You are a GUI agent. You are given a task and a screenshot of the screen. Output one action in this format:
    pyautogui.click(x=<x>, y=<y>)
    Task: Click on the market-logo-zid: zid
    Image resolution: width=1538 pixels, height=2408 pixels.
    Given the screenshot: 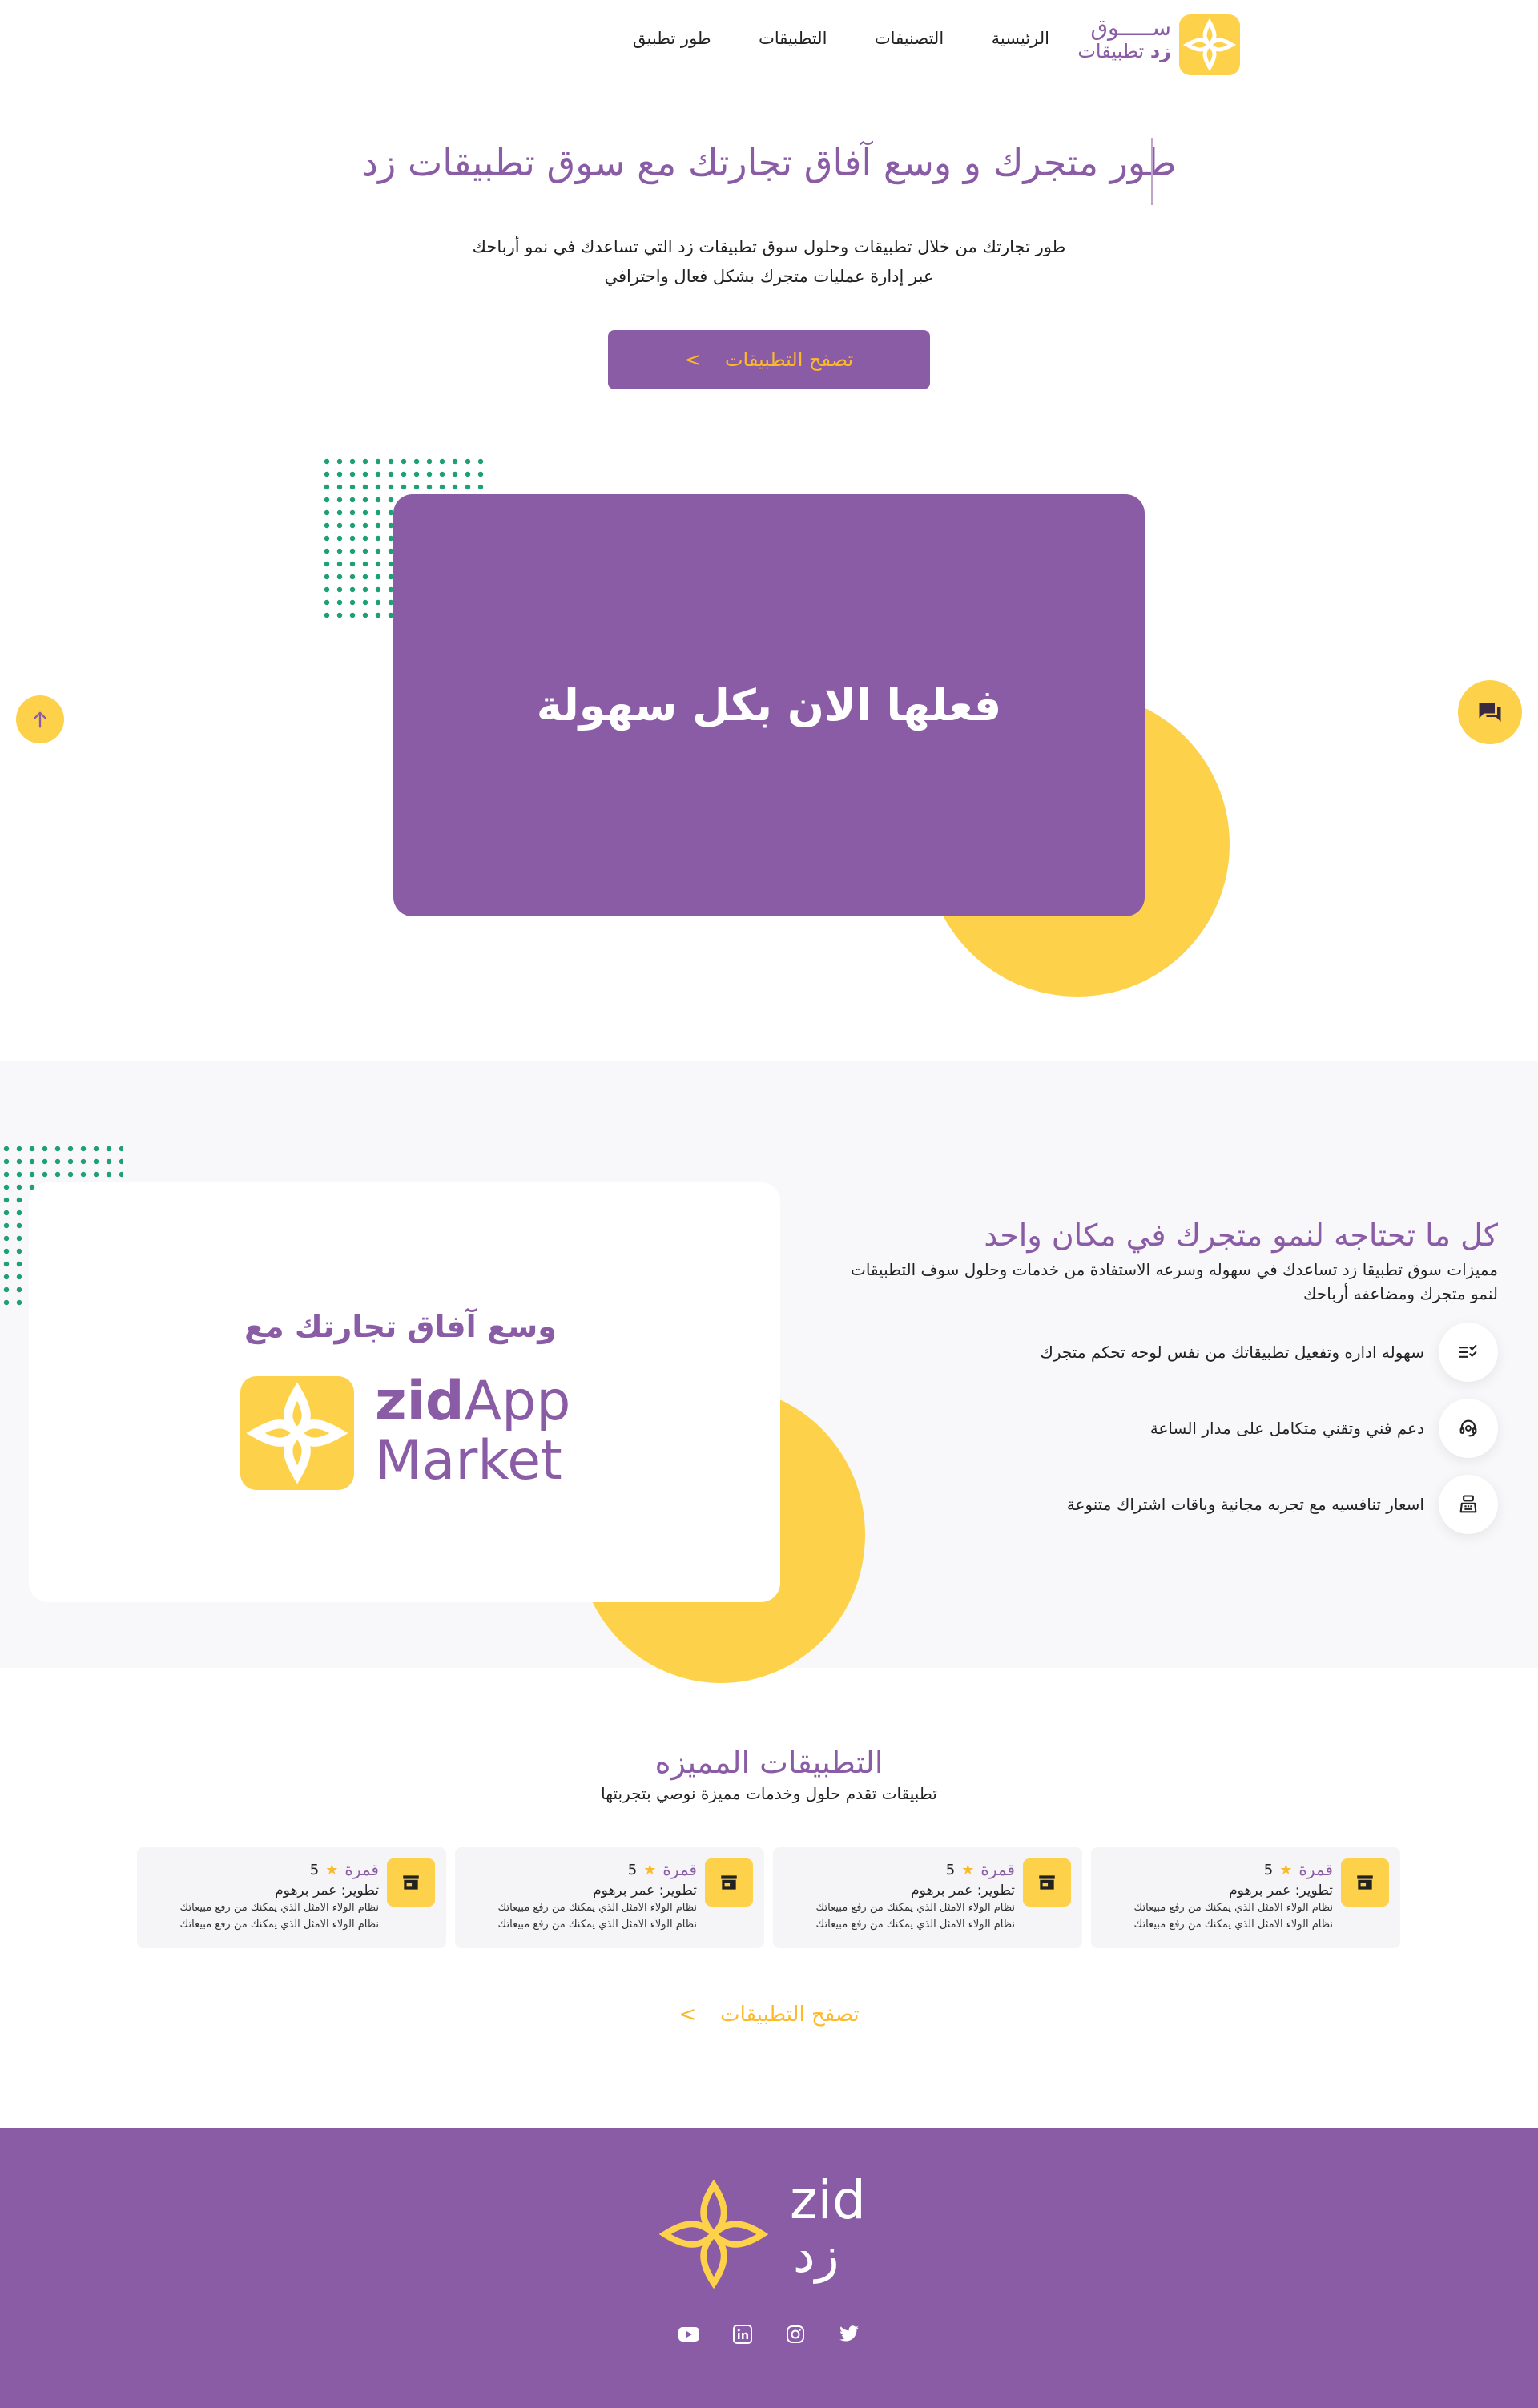 What is the action you would take?
    pyautogui.click(x=420, y=1401)
    